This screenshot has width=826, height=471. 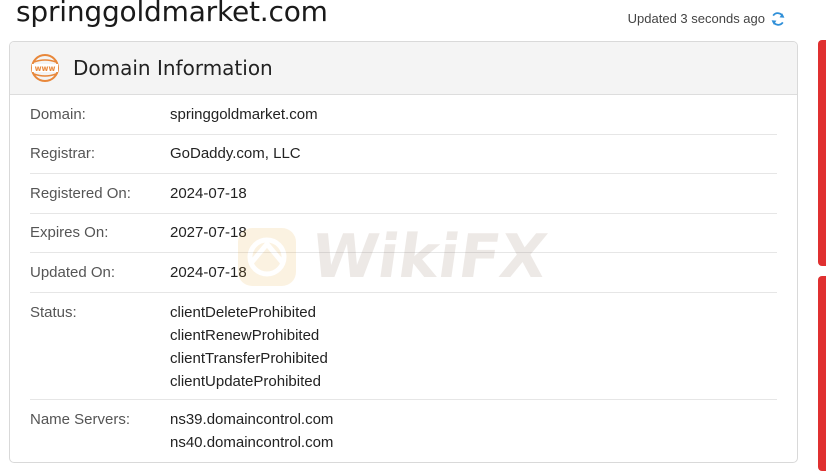 I want to click on row-value: GoDaddy.com, LLC, so click(x=235, y=154).